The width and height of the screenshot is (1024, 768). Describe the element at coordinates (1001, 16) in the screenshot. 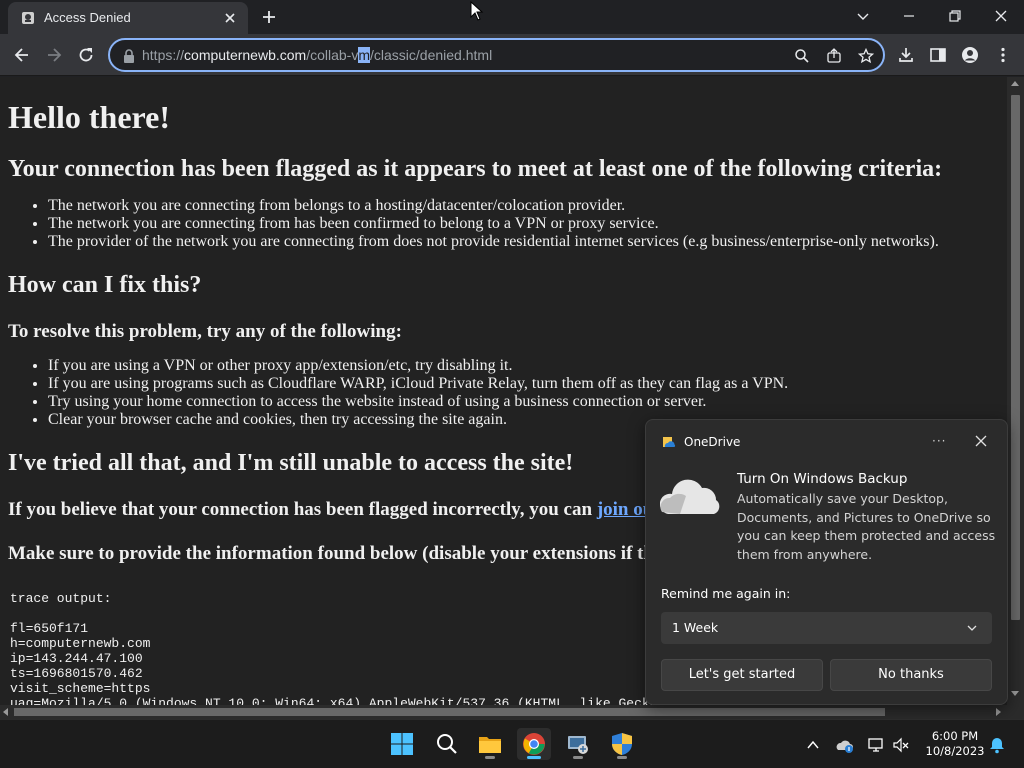

I see `close-window-icon` at that location.